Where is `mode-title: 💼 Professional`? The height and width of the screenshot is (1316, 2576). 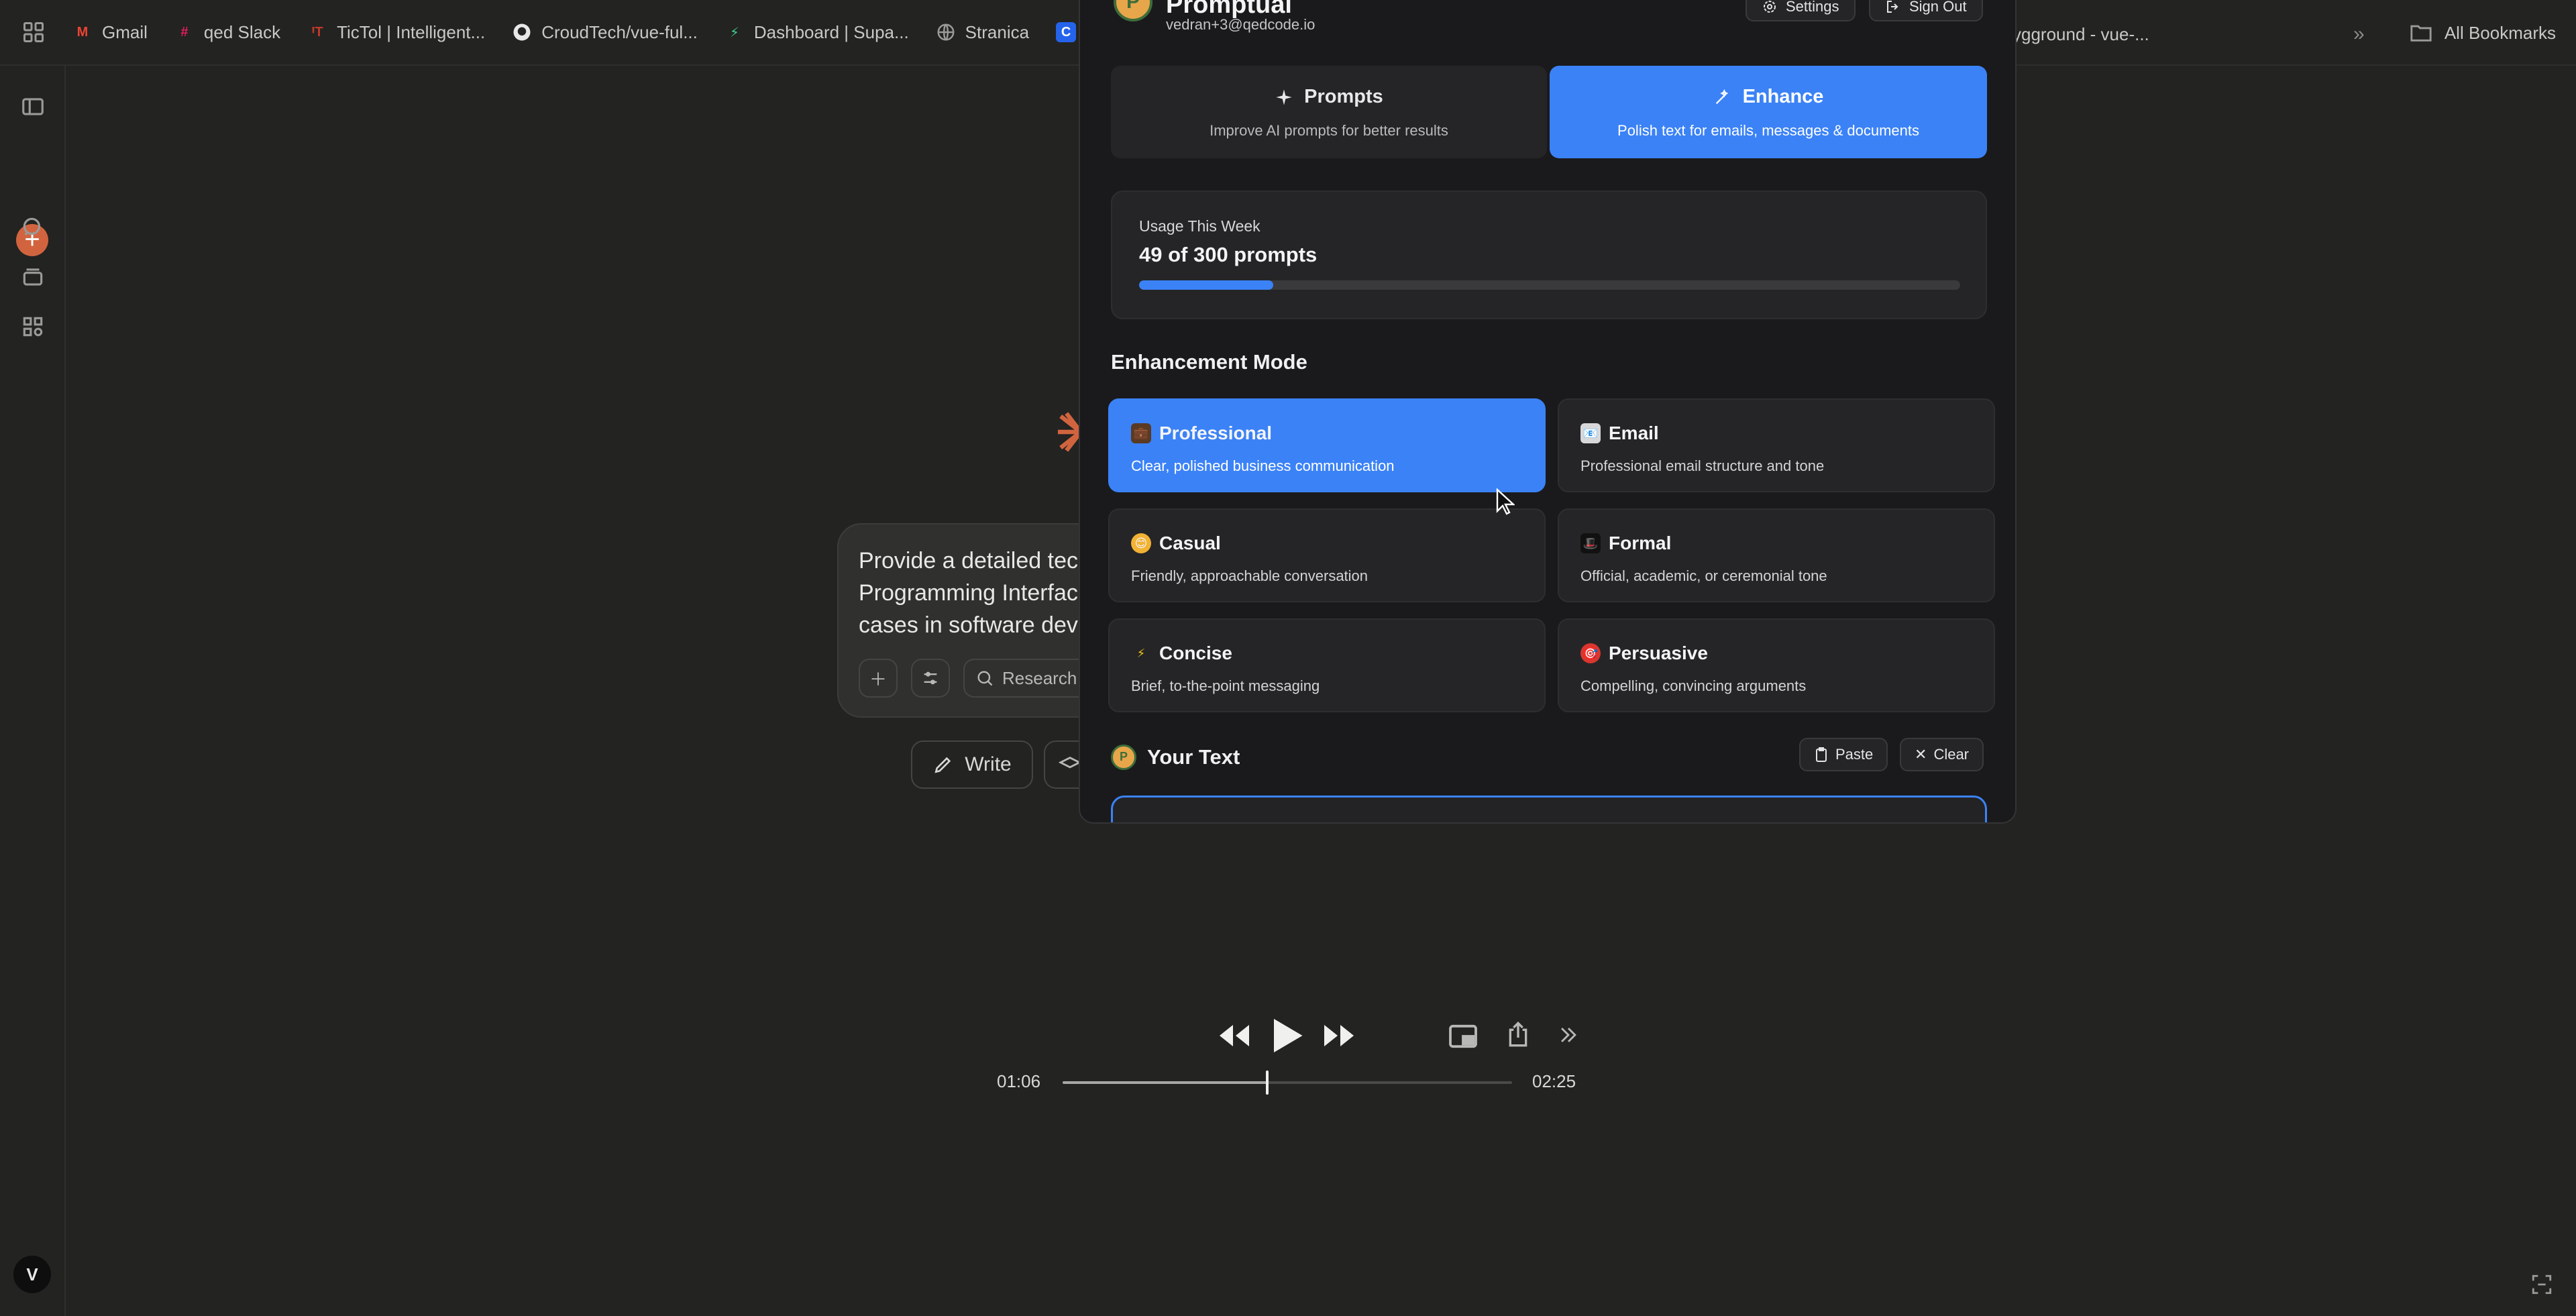 mode-title: 💼 Professional is located at coordinates (1201, 434).